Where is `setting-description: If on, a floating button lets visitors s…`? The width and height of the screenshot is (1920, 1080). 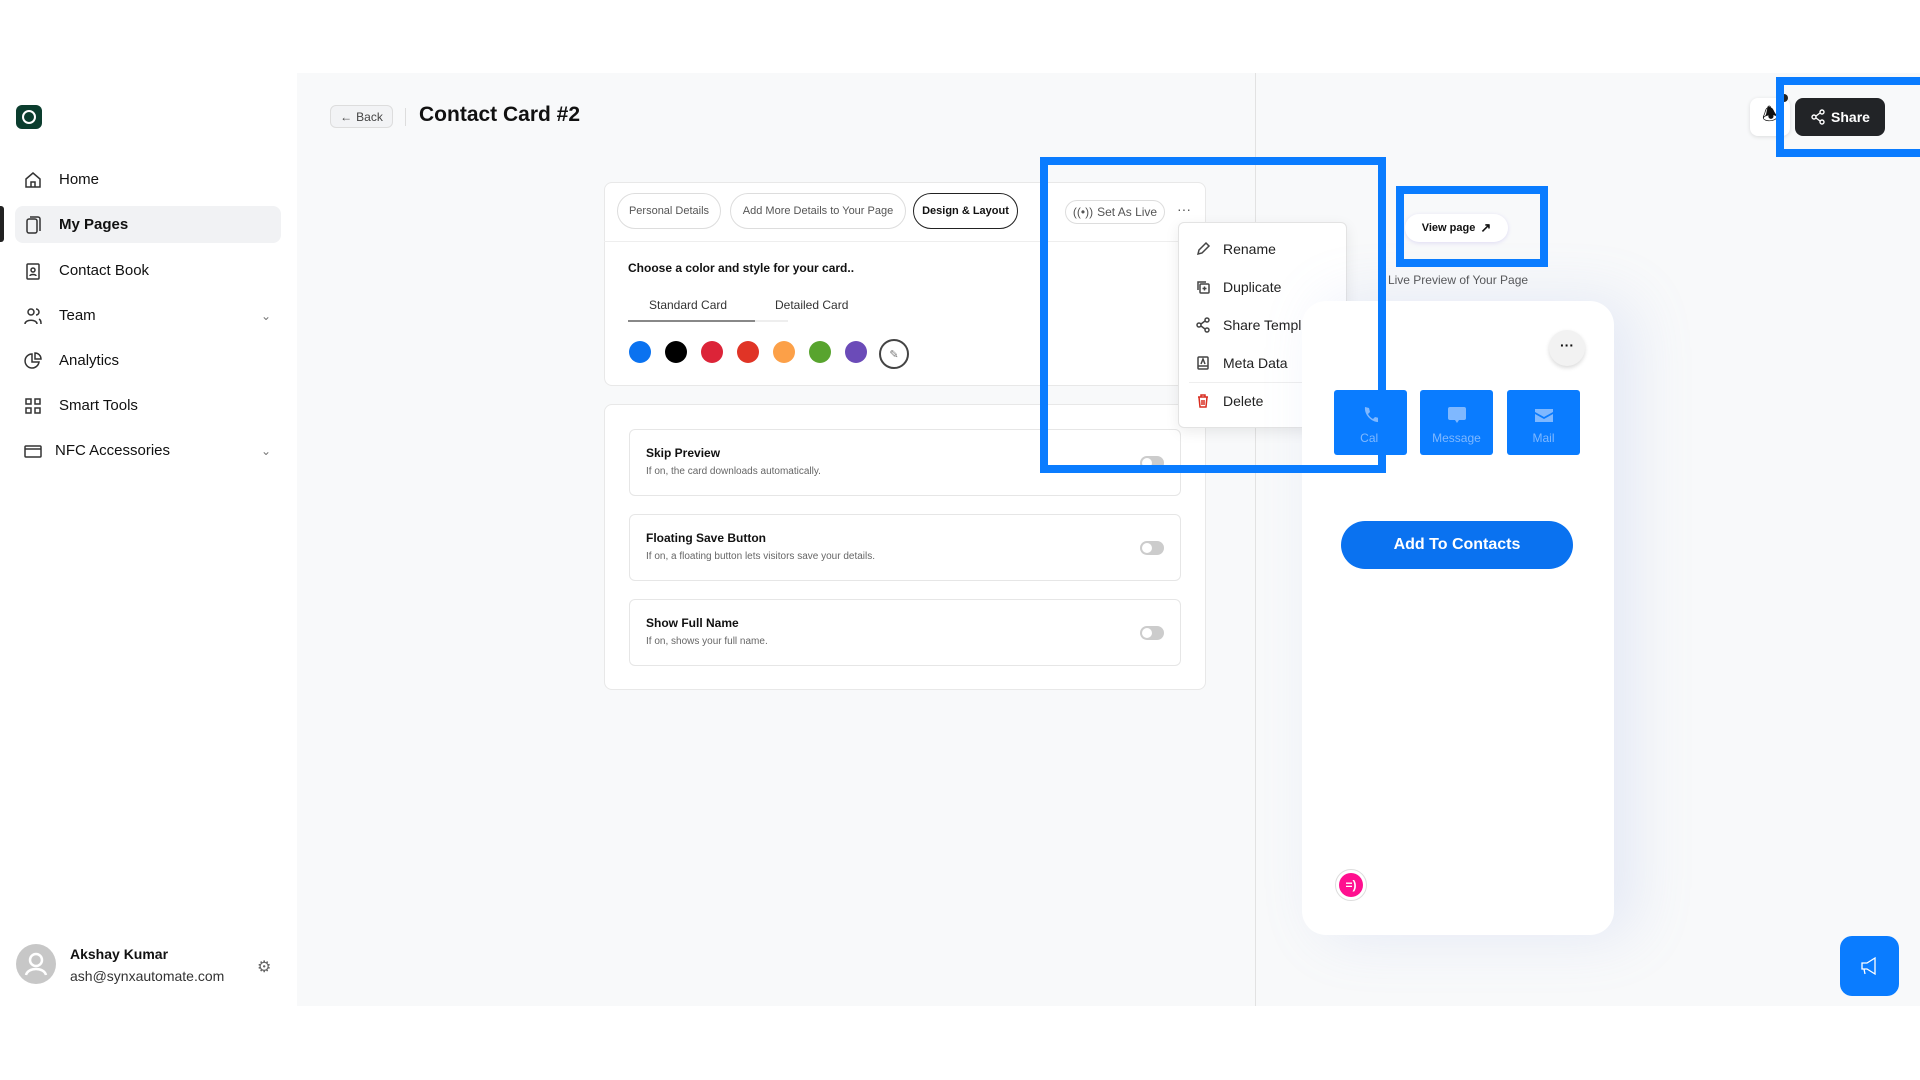 setting-description: If on, a floating button lets visitors s… is located at coordinates (761, 556).